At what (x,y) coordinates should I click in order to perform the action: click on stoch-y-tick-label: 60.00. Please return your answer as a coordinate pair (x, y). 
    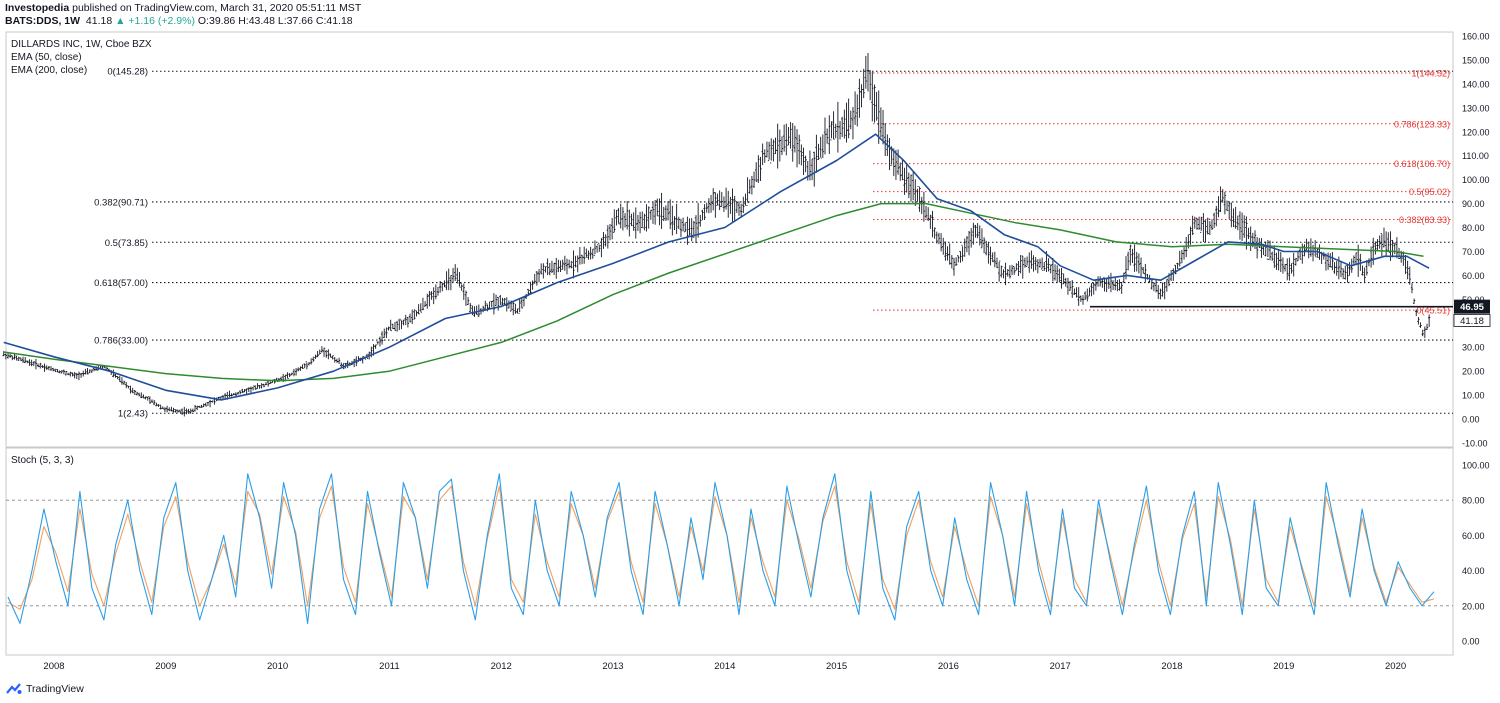
    Looking at the image, I should click on (1473, 536).